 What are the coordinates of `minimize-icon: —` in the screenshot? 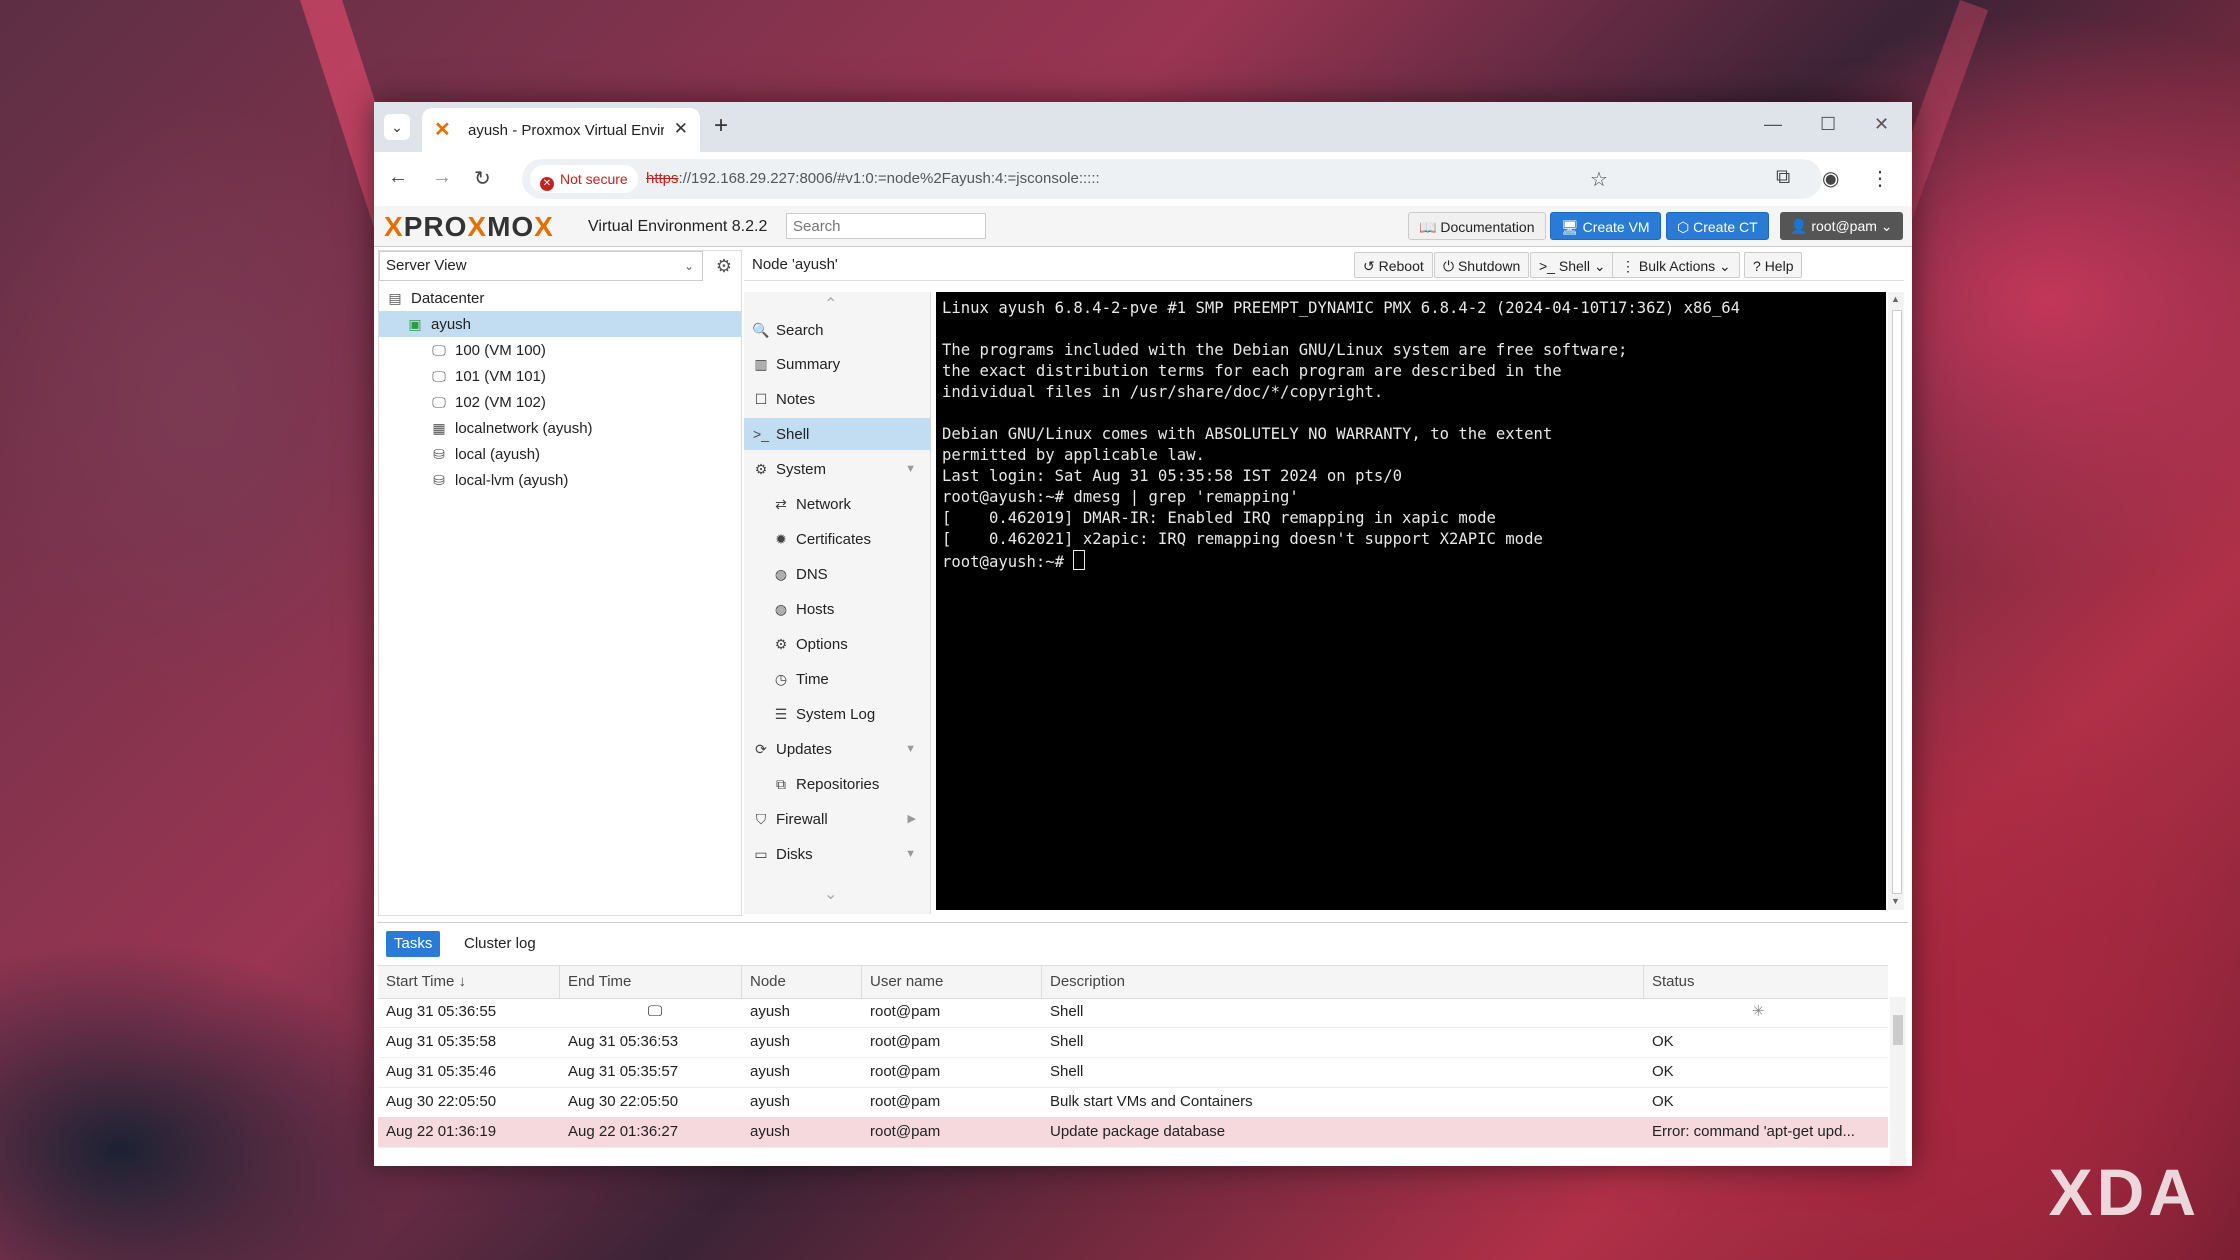 It's located at (1773, 124).